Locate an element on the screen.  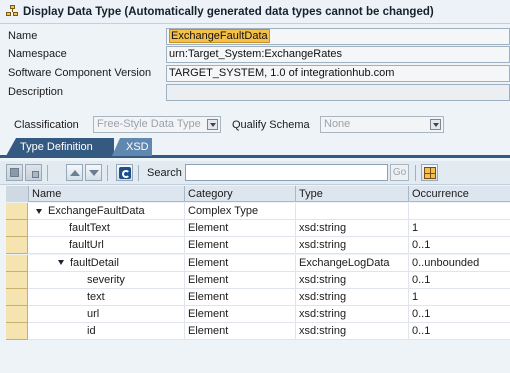
cell-type is located at coordinates (351, 211).